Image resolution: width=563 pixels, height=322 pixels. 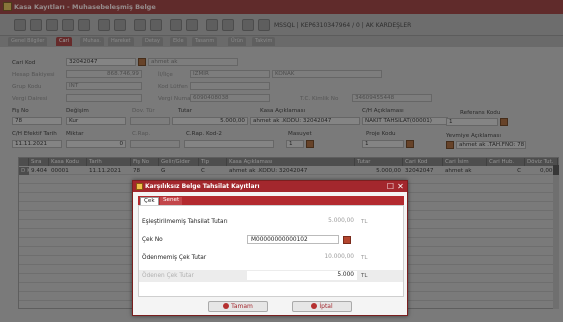 What do you see at coordinates (314, 306) in the screenshot?
I see `cancel-icon` at bounding box center [314, 306].